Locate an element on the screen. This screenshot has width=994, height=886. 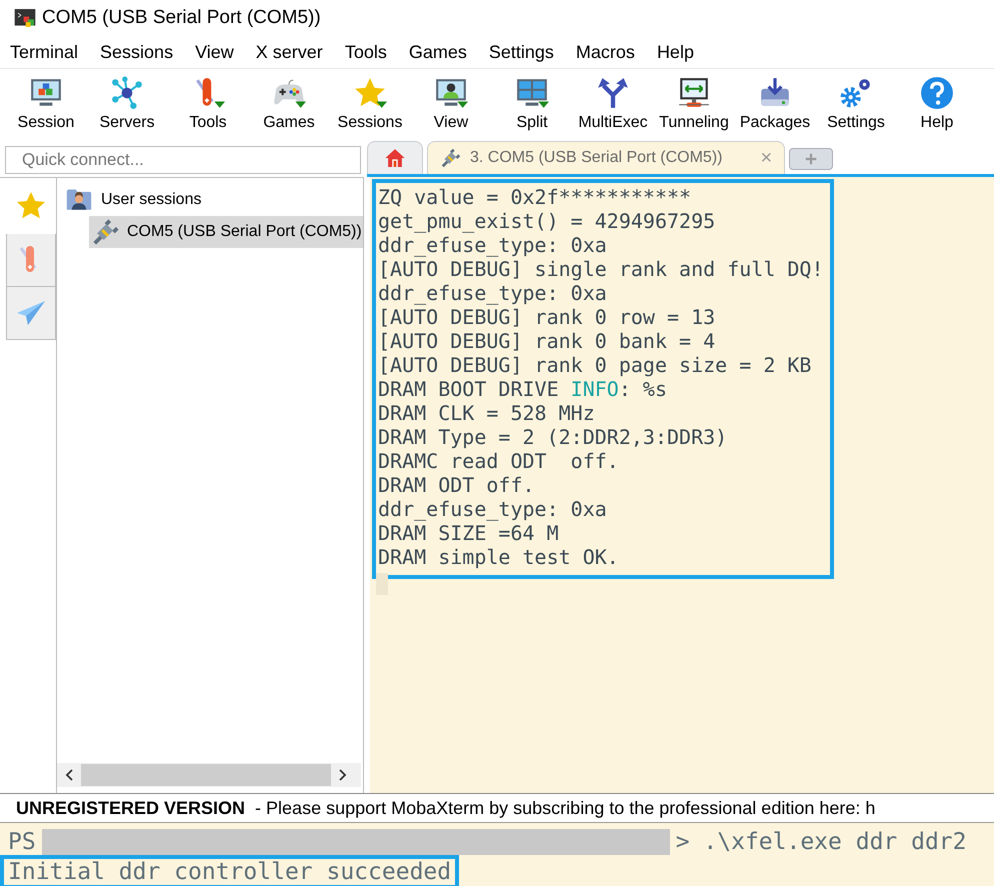
toolbar-button: Session is located at coordinates (46, 104).